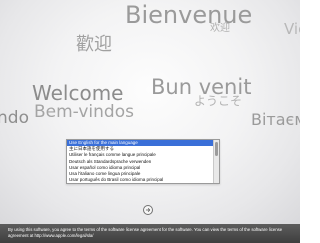 This screenshot has height=243, width=320. Describe the element at coordinates (78, 93) in the screenshot. I see `greeting-welcome: Welcome` at that location.